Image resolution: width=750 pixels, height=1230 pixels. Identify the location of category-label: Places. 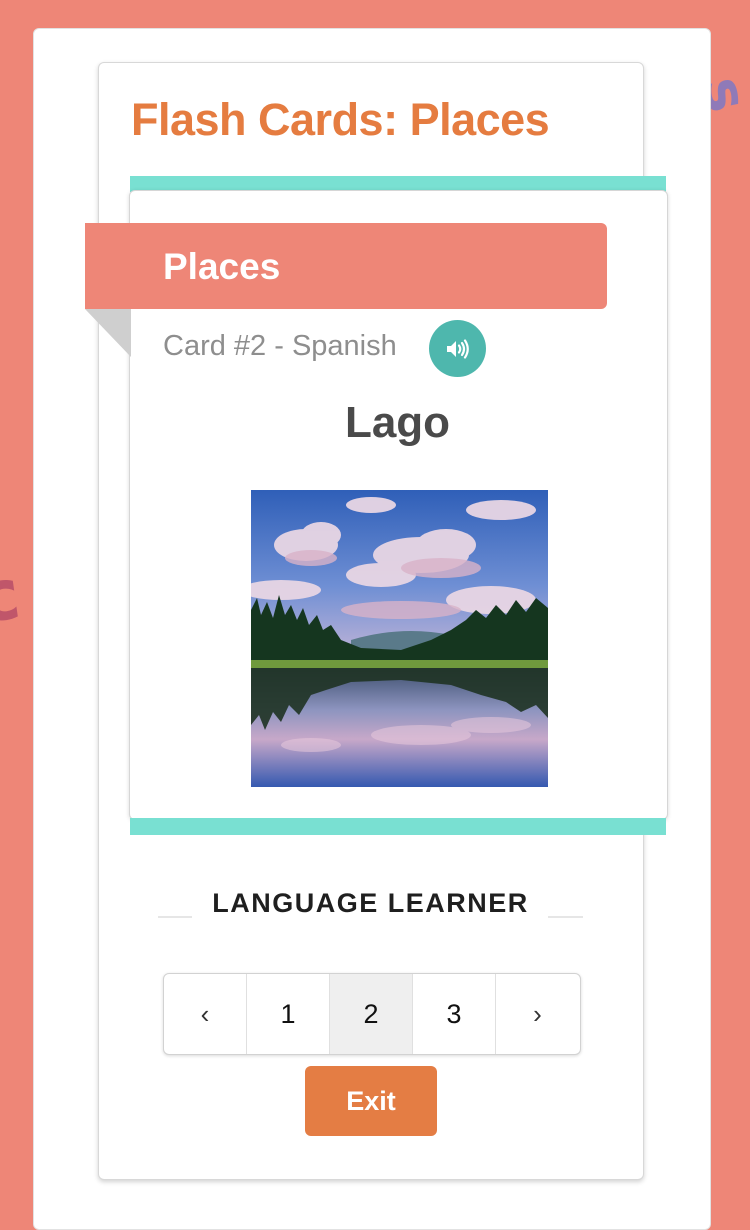
(222, 266).